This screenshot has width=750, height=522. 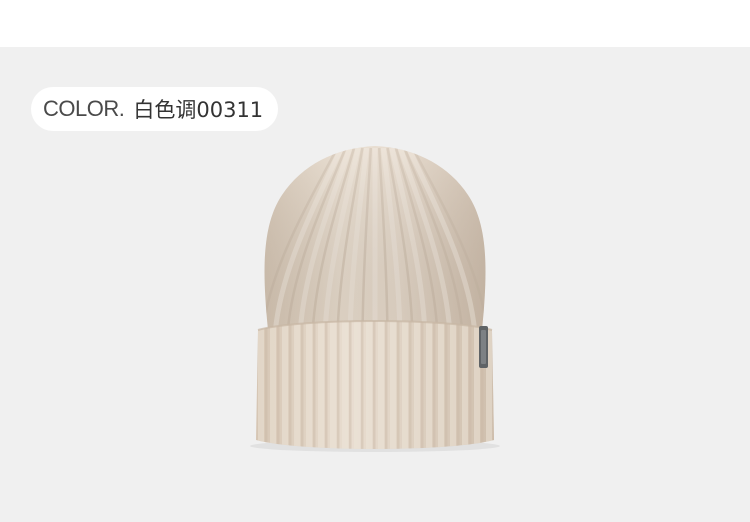 What do you see at coordinates (84, 108) in the screenshot?
I see `color-label-prefix: COLOR.` at bounding box center [84, 108].